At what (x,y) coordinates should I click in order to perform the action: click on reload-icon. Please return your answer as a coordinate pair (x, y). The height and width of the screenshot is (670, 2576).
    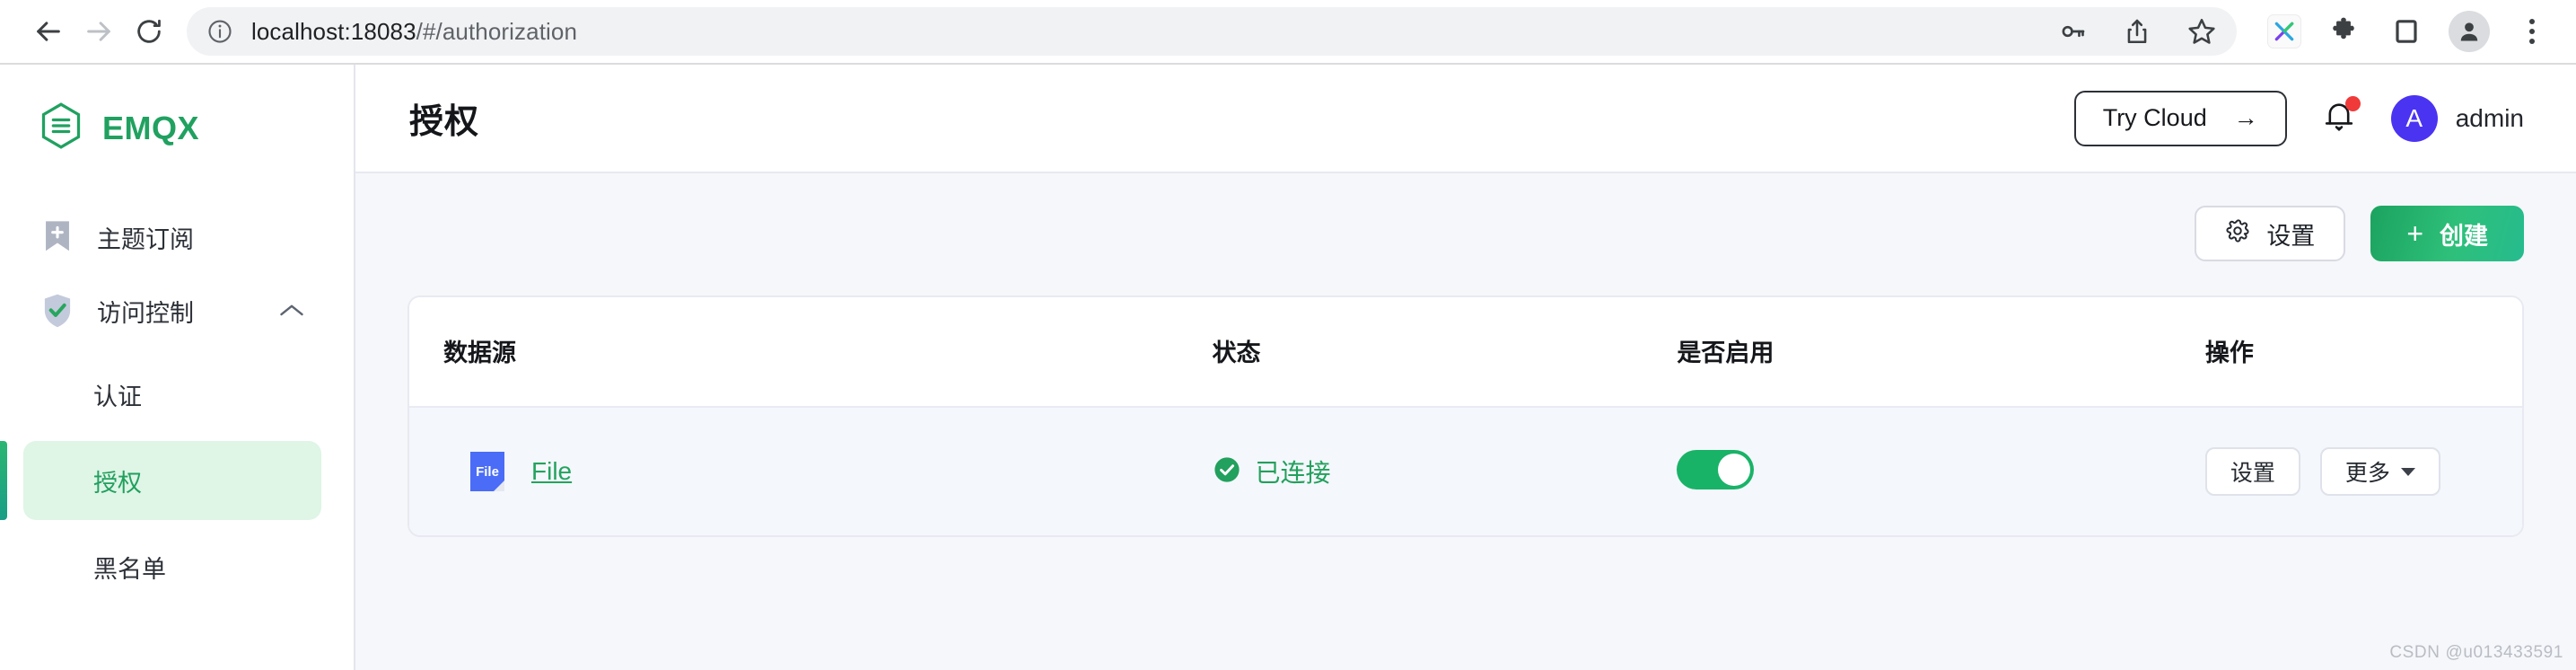
    Looking at the image, I should click on (149, 31).